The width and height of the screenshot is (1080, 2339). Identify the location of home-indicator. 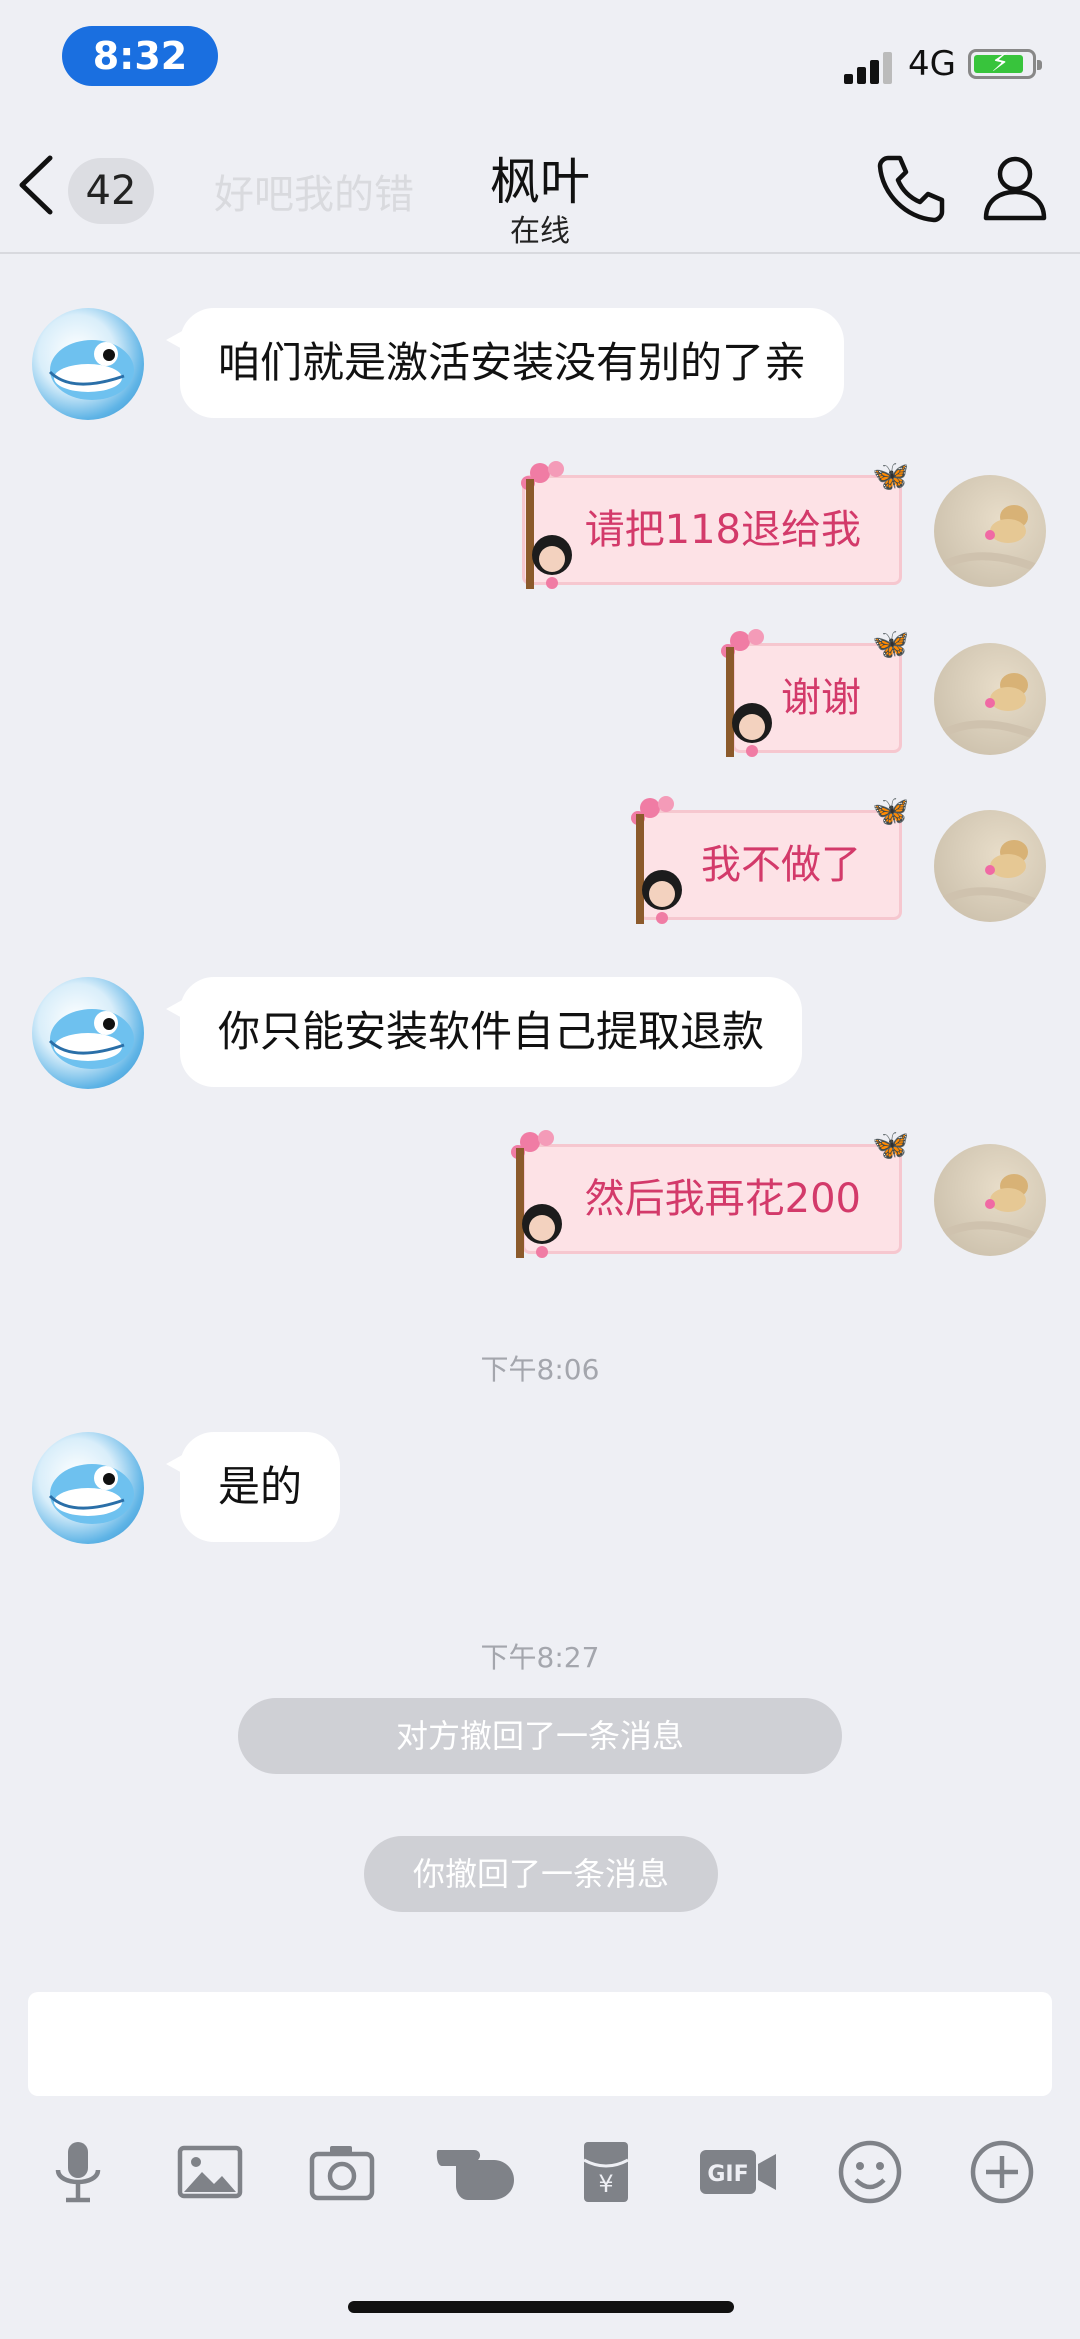
(541, 2307).